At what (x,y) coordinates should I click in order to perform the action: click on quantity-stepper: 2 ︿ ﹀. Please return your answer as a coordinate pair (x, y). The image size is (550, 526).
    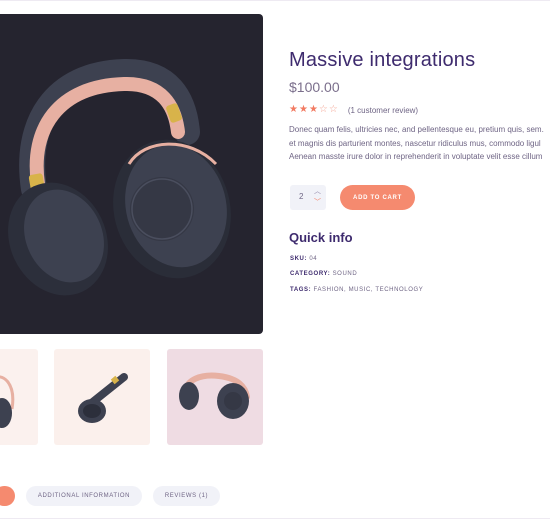
    Looking at the image, I should click on (308, 197).